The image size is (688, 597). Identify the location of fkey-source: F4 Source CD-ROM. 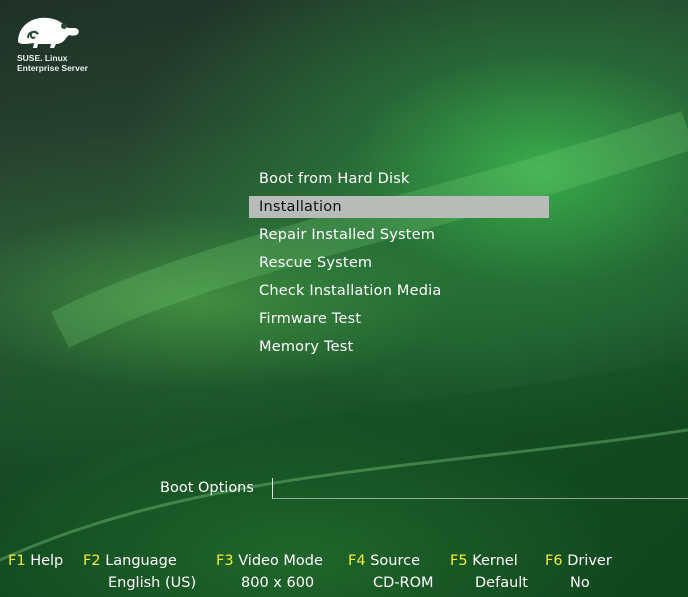
(391, 571).